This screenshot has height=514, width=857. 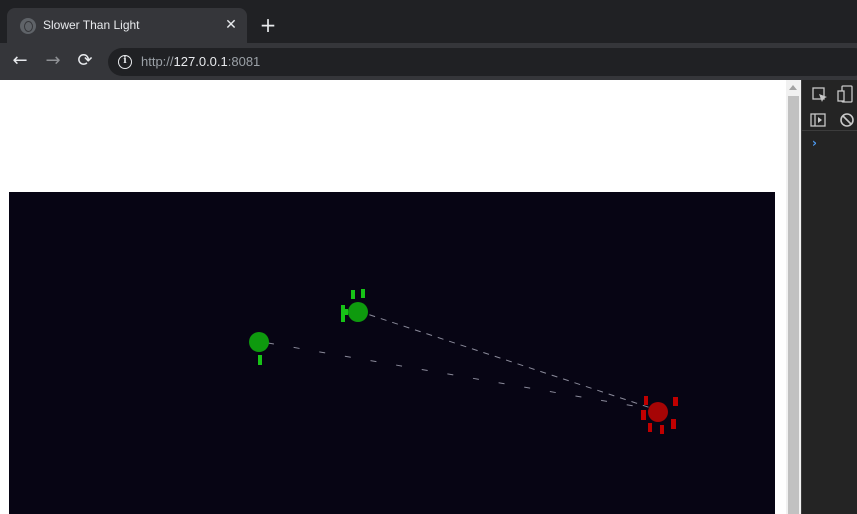 What do you see at coordinates (85, 62) in the screenshot?
I see `reload-button: ⟳` at bounding box center [85, 62].